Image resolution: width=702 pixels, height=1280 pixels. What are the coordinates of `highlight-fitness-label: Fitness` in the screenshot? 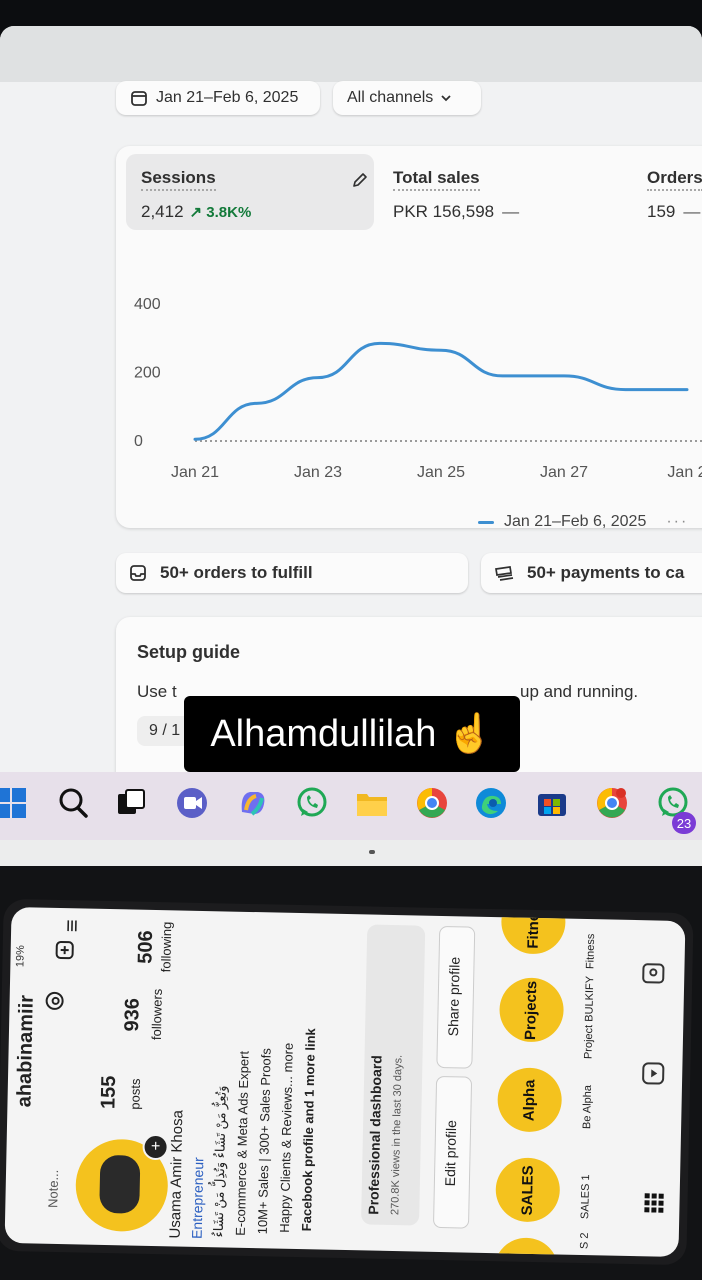 It's located at (591, 951).